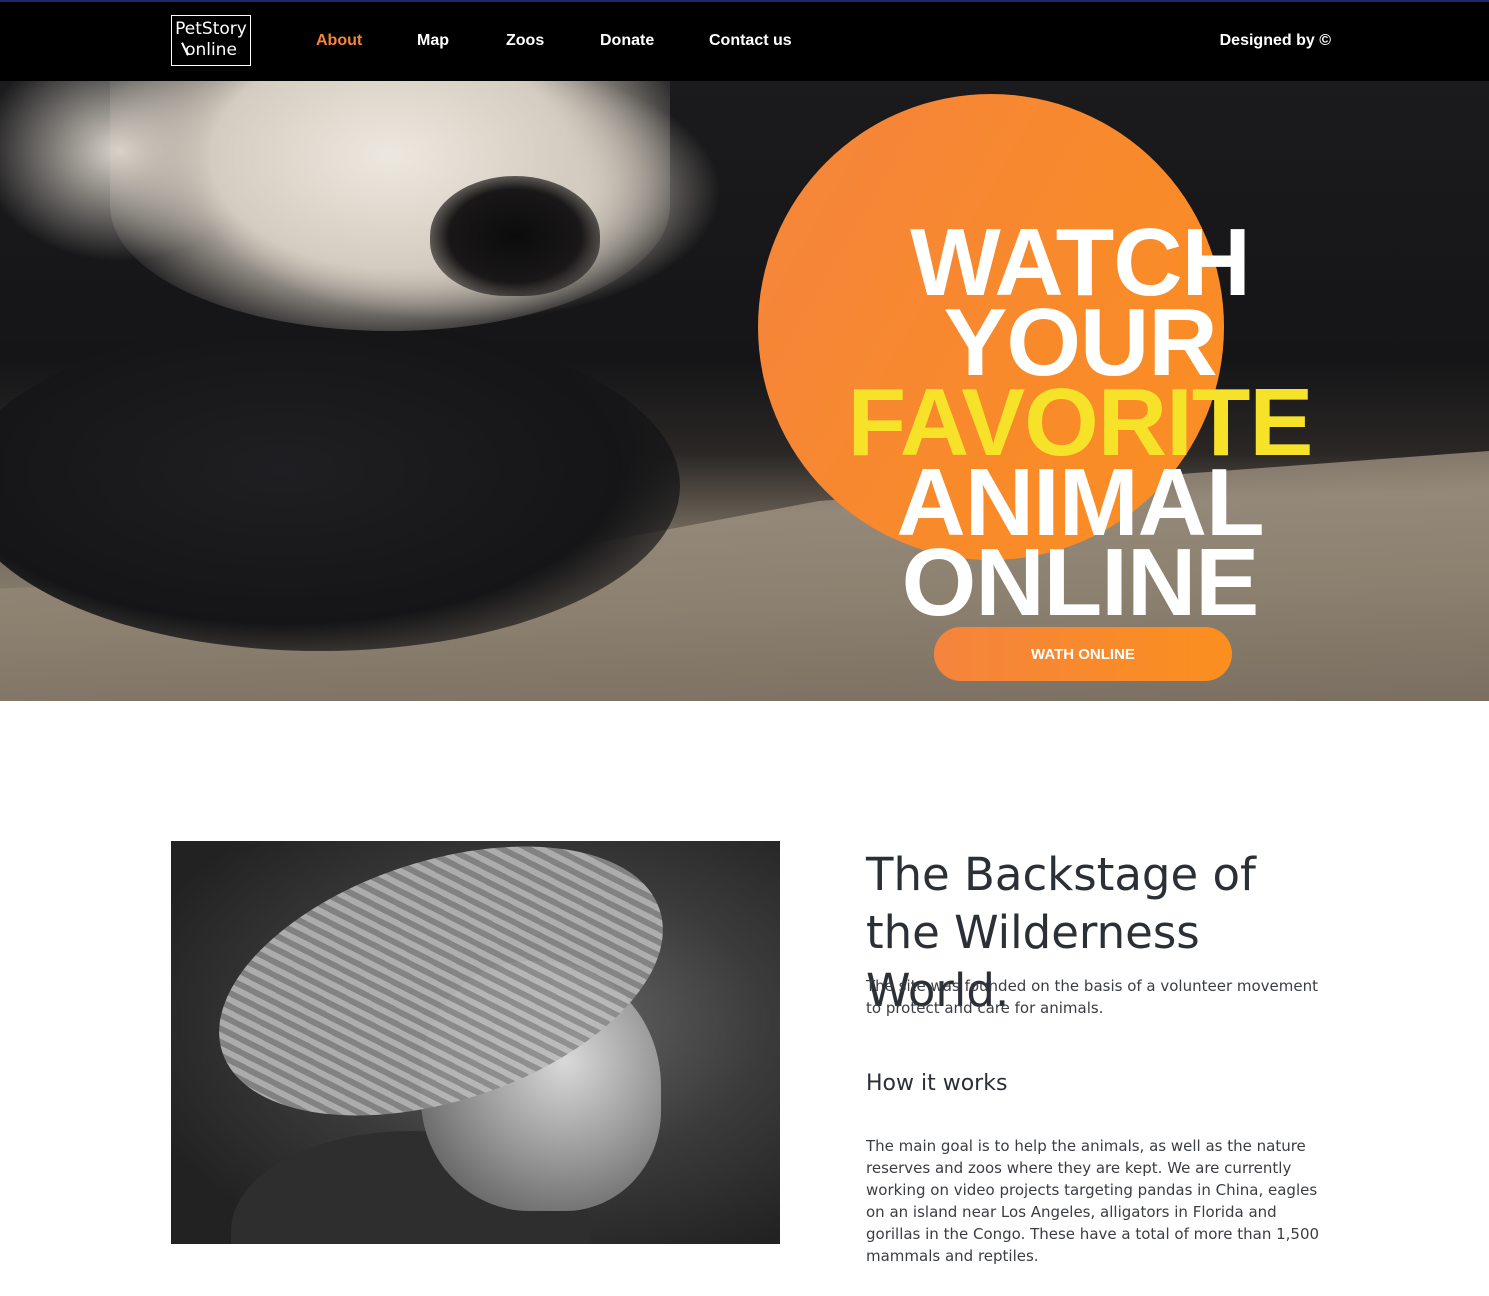 The height and width of the screenshot is (1296, 1489). Describe the element at coordinates (1275, 40) in the screenshot. I see `designed-by-credit: Designed by ©` at that location.